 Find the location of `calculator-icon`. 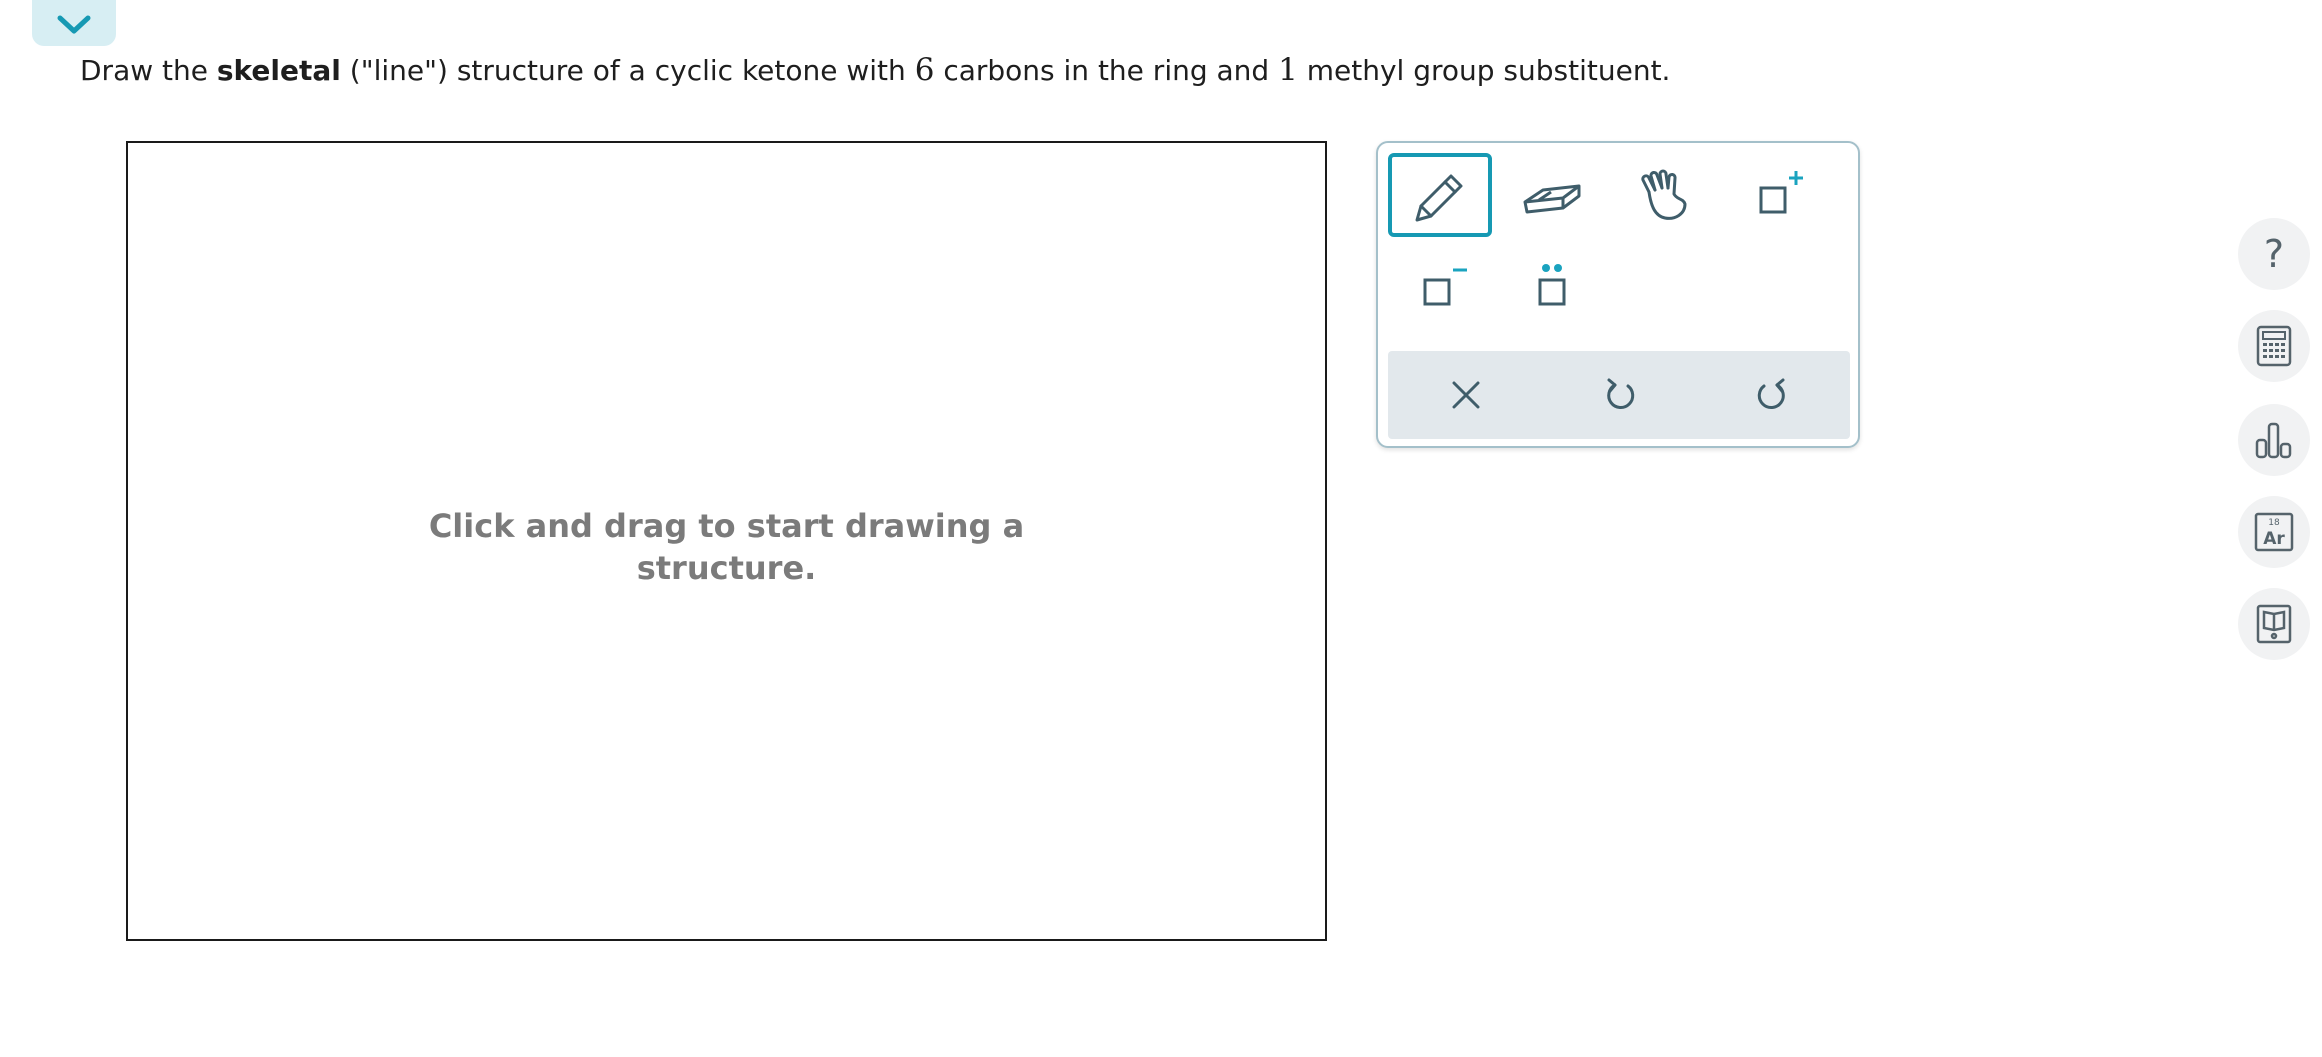

calculator-icon is located at coordinates (2274, 346).